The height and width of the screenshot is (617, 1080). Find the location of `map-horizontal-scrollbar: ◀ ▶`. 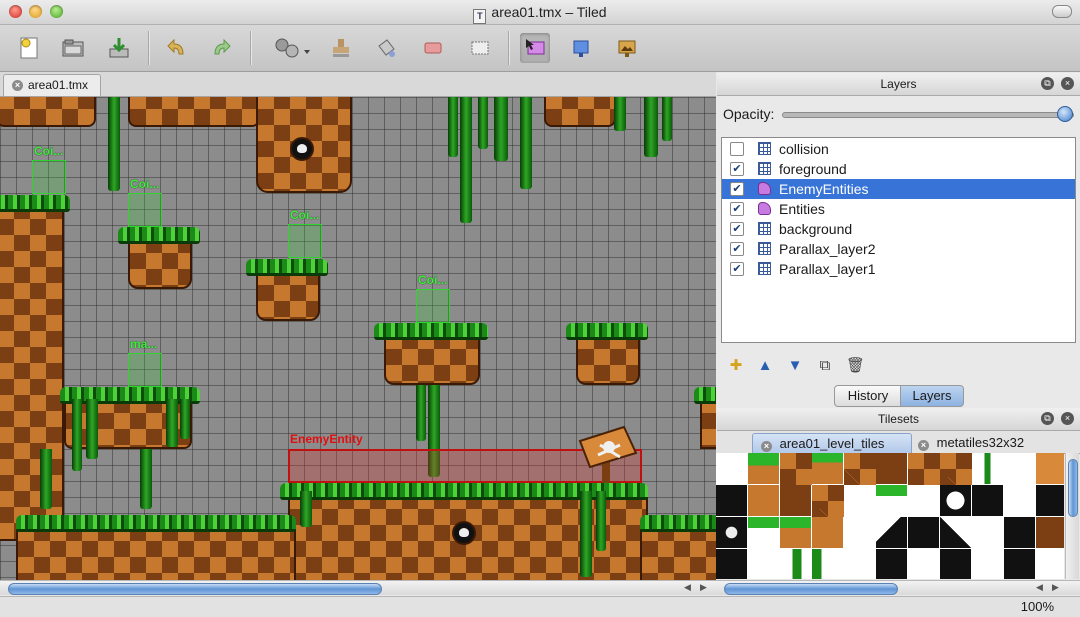

map-horizontal-scrollbar: ◀ ▶ is located at coordinates (358, 587).